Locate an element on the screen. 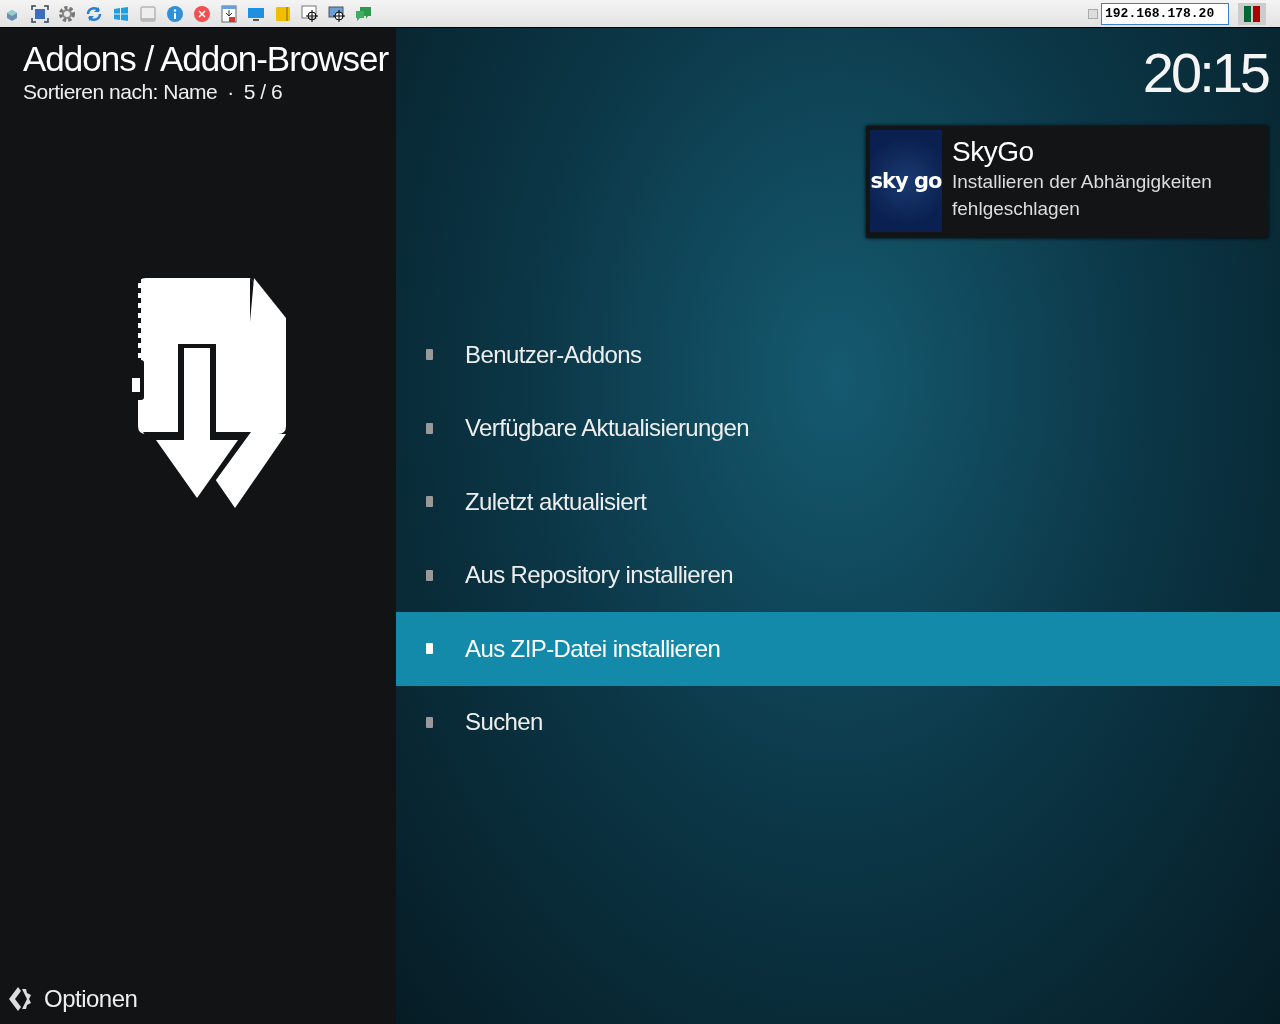 Image resolution: width=1280 pixels, height=1024 pixels. monitor-target-icon is located at coordinates (337, 13).